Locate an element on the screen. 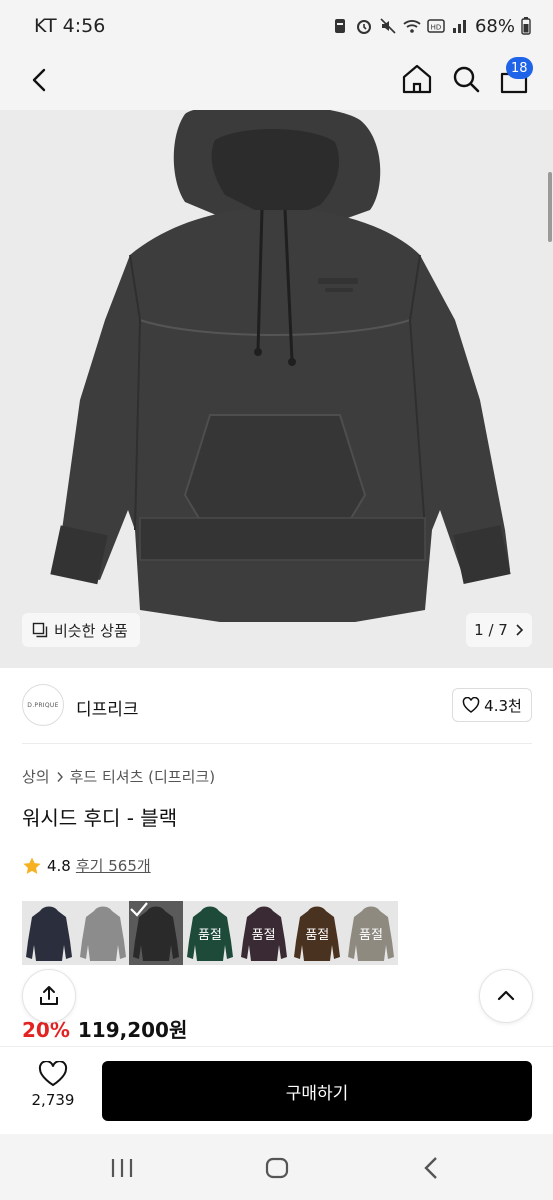  buy-button: 구매하기 is located at coordinates (317, 1091).